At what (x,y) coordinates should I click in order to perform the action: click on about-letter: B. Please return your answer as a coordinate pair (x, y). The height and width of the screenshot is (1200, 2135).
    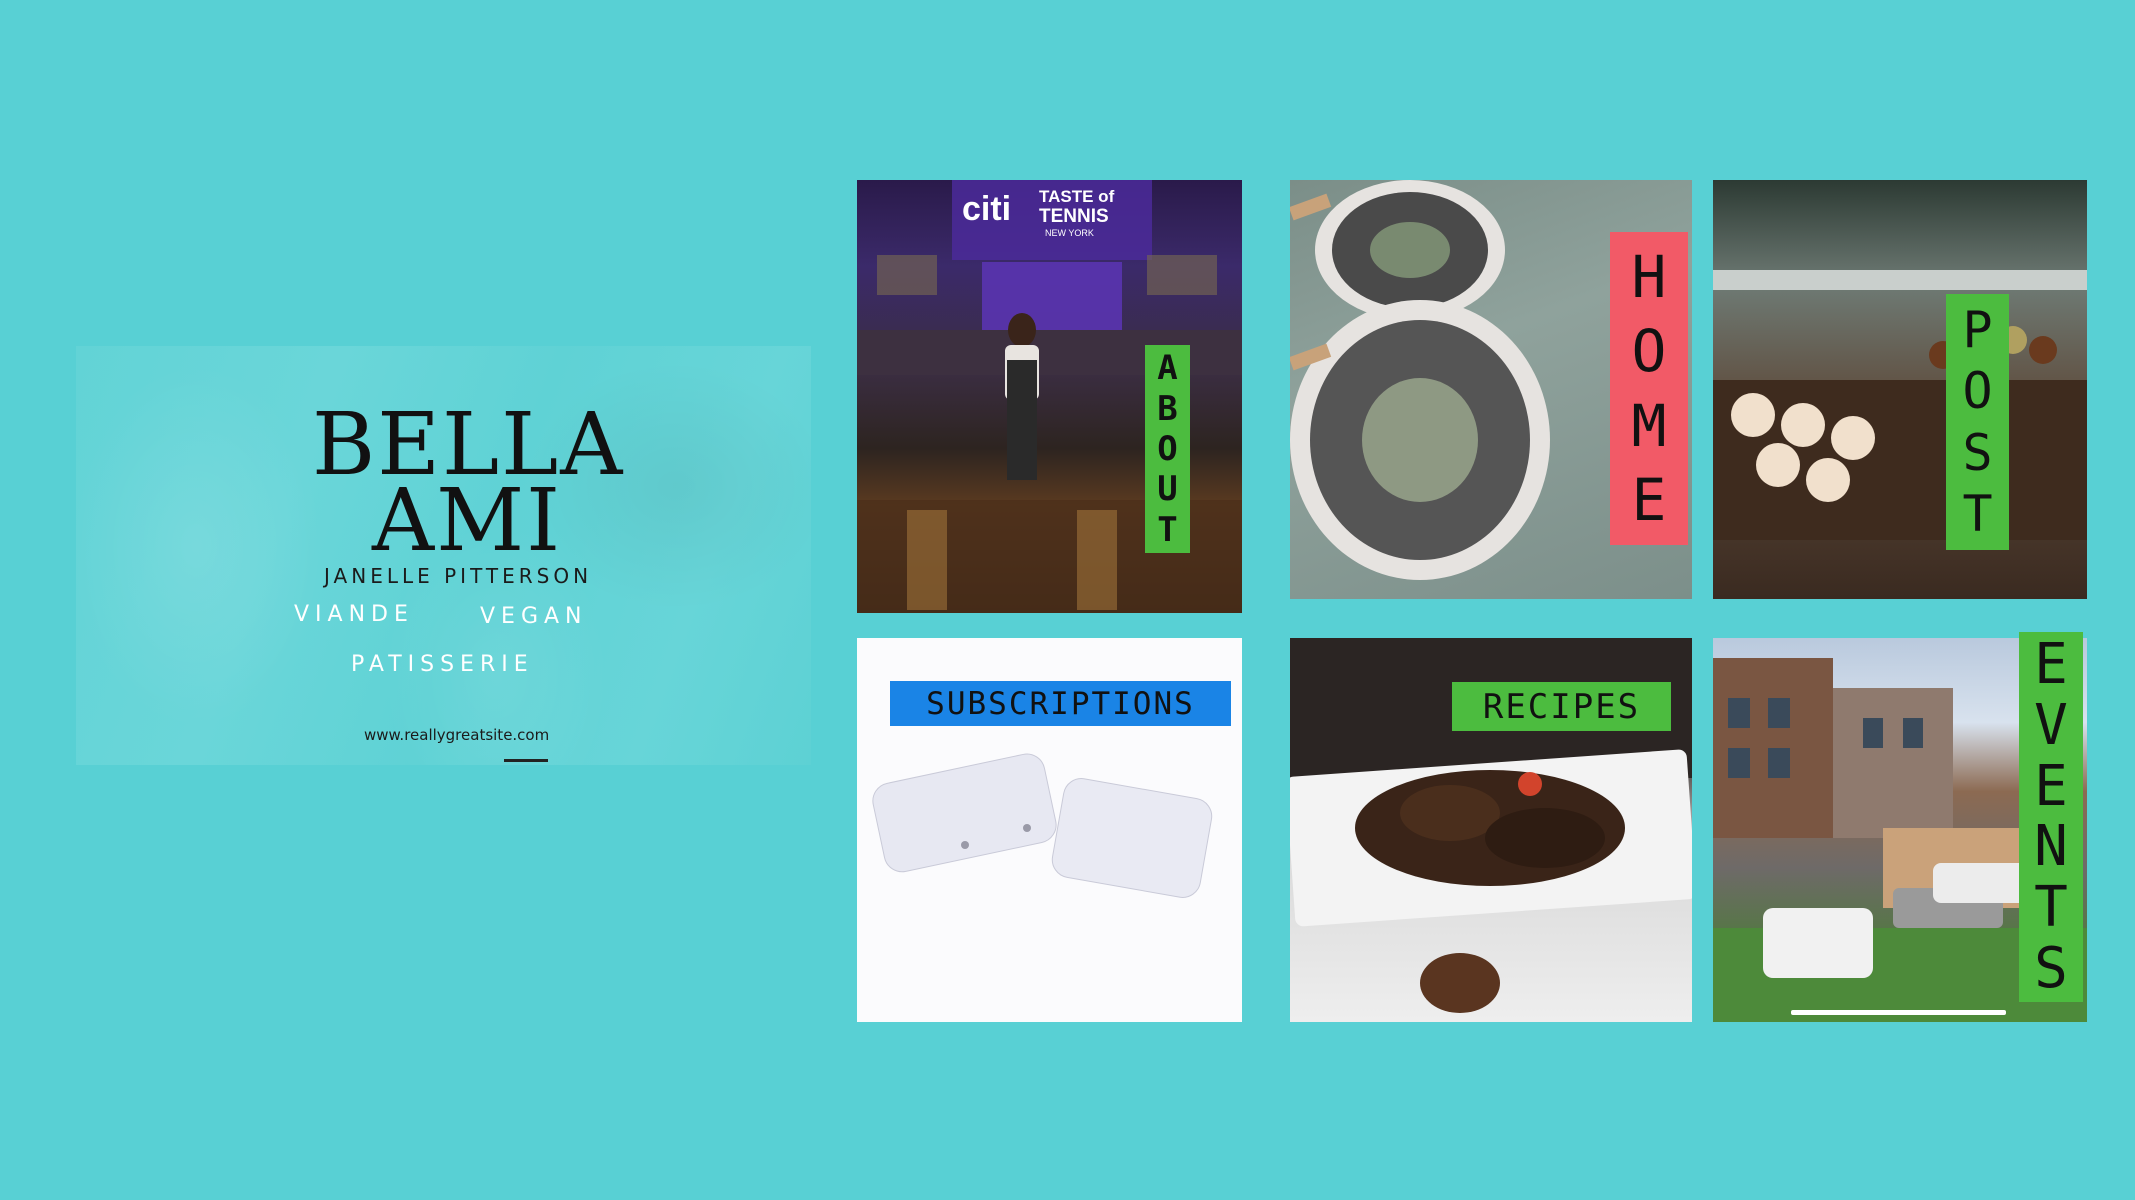
    Looking at the image, I should click on (1167, 408).